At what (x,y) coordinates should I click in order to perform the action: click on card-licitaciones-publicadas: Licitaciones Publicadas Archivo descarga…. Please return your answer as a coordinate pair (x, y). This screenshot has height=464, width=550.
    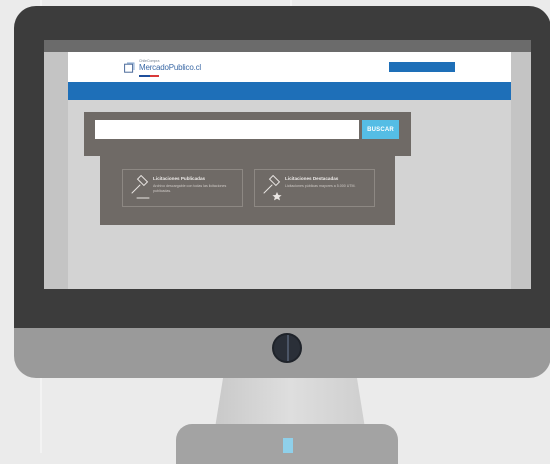
    Looking at the image, I should click on (182, 188).